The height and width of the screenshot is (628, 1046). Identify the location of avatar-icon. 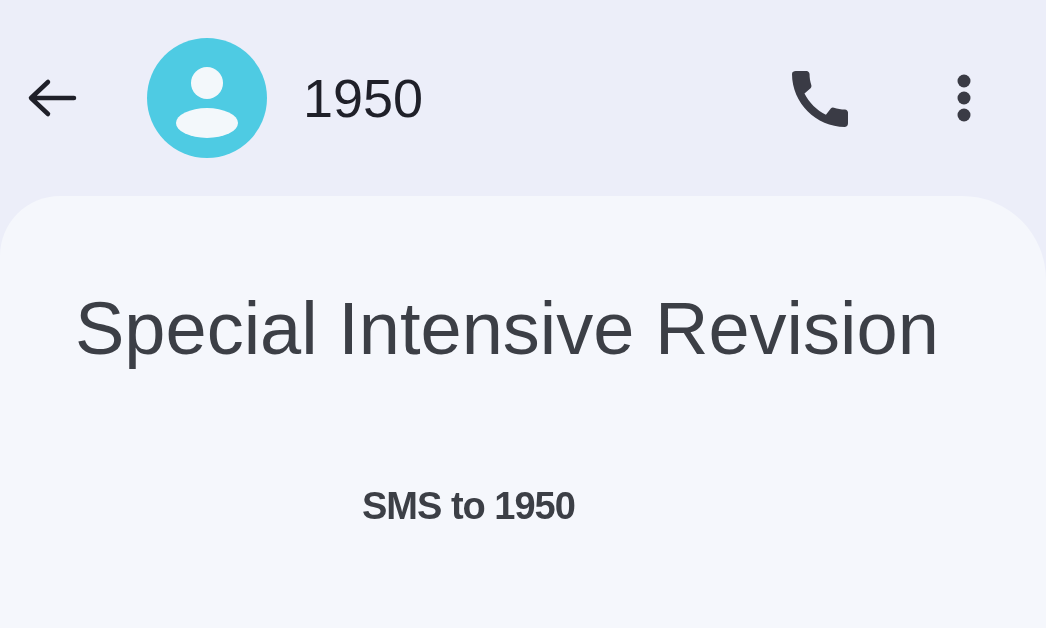
(207, 98).